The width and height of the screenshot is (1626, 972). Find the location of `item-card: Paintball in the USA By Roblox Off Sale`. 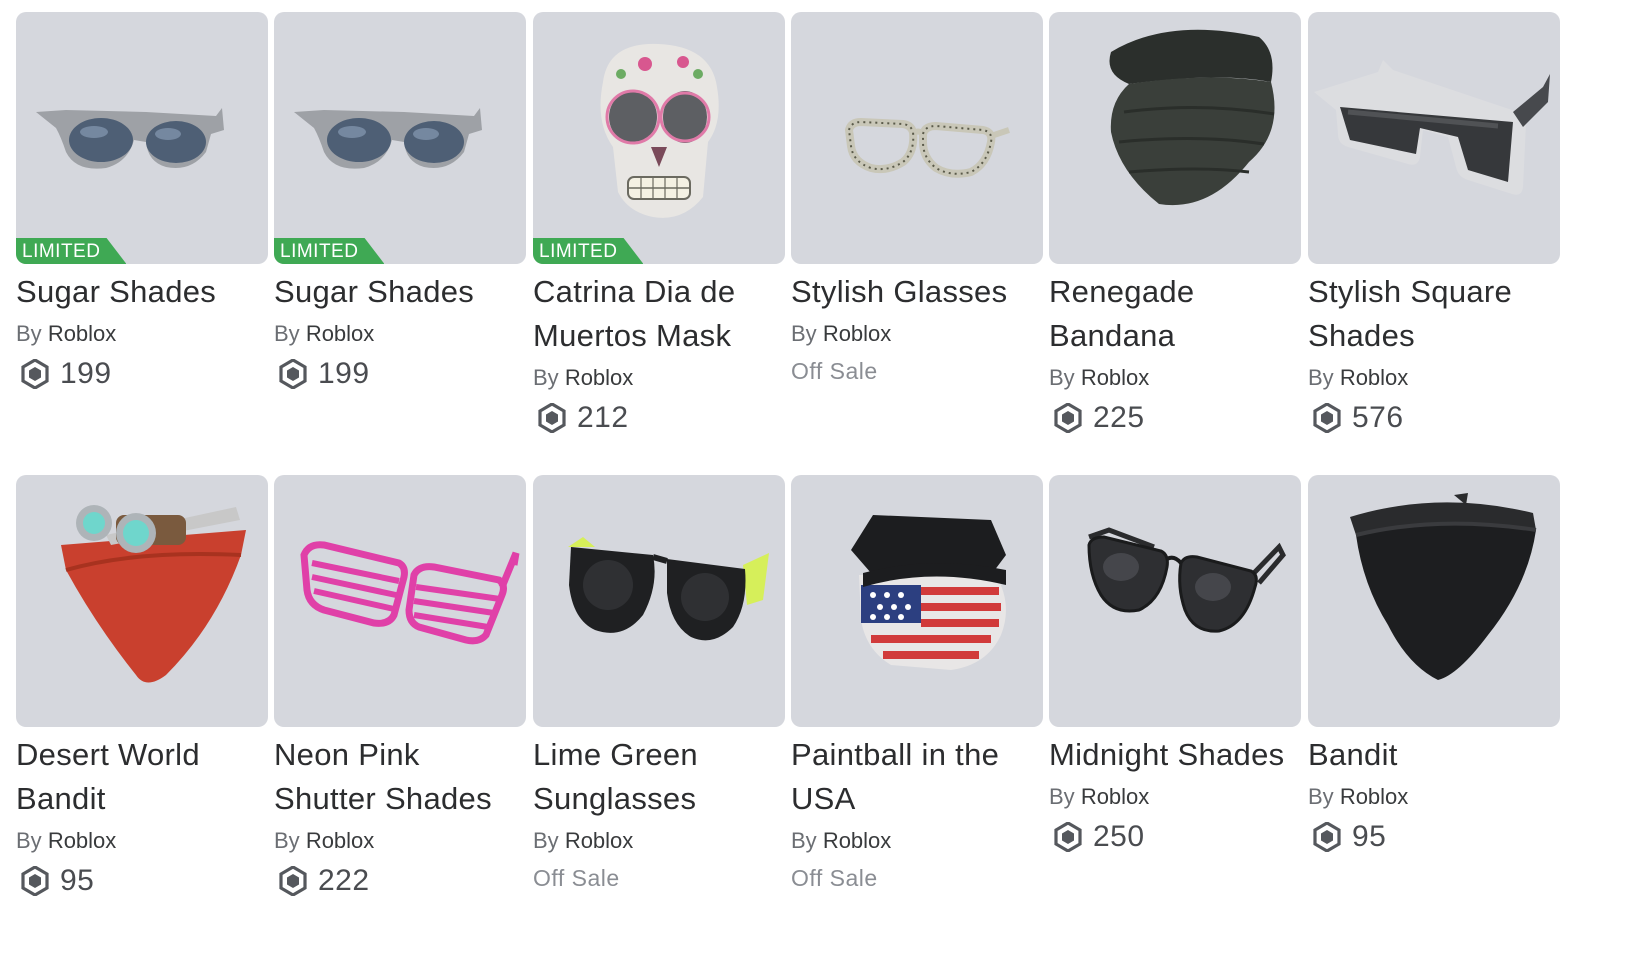

item-card: Paintball in the USA By Roblox Off Sale is located at coordinates (917, 683).